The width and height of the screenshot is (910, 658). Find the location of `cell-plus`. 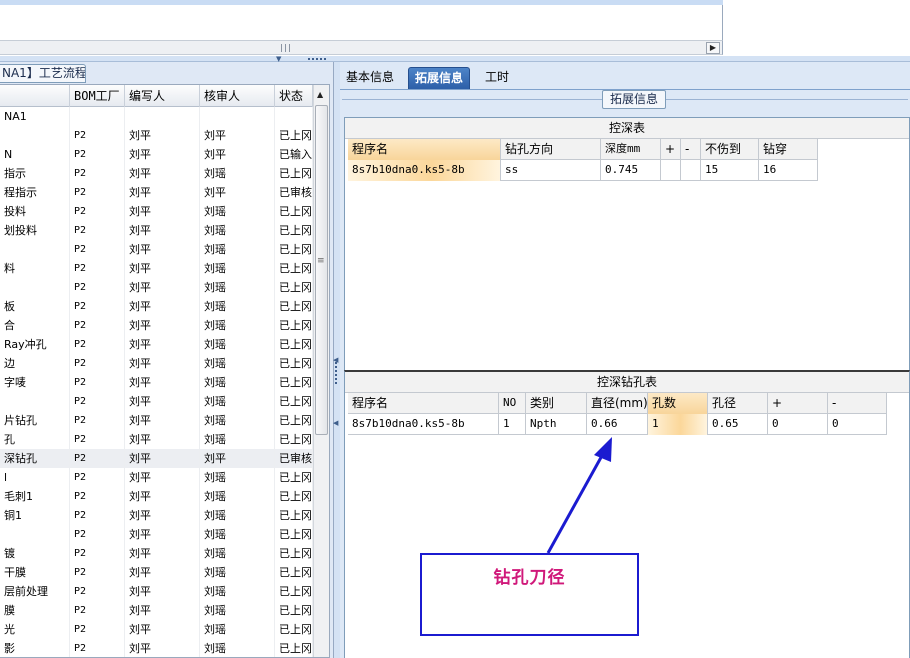

cell-plus is located at coordinates (671, 170).